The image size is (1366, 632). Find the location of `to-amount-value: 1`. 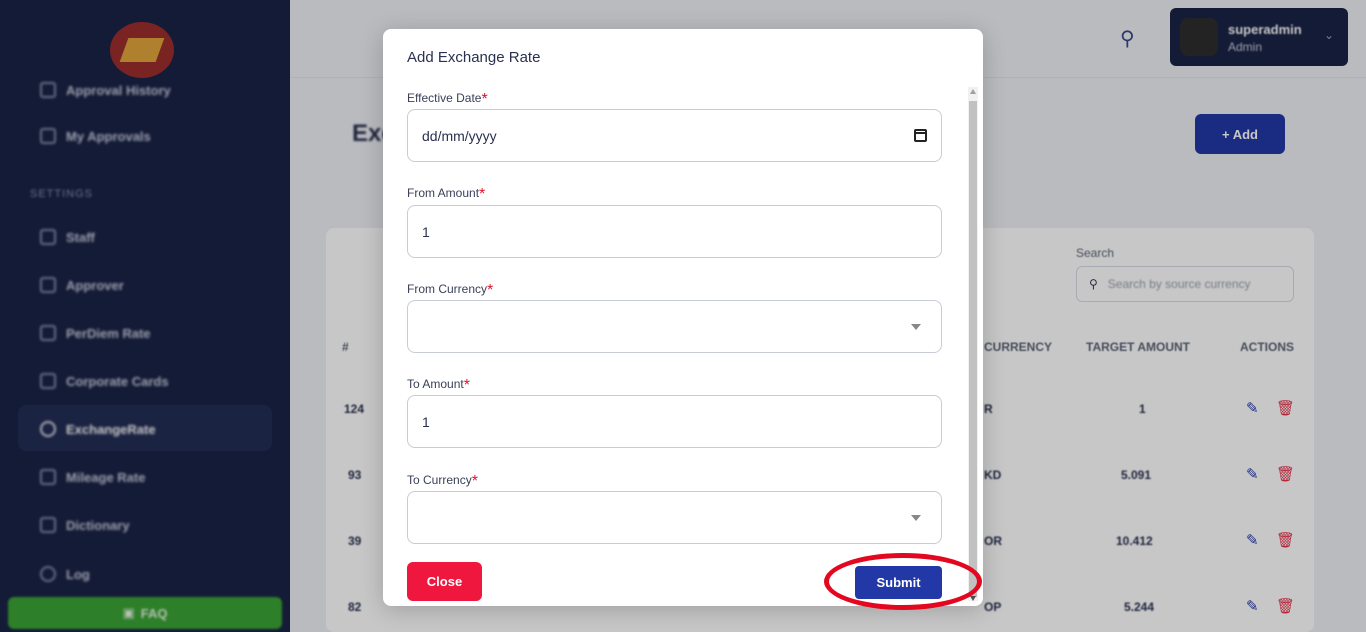

to-amount-value: 1 is located at coordinates (426, 421).